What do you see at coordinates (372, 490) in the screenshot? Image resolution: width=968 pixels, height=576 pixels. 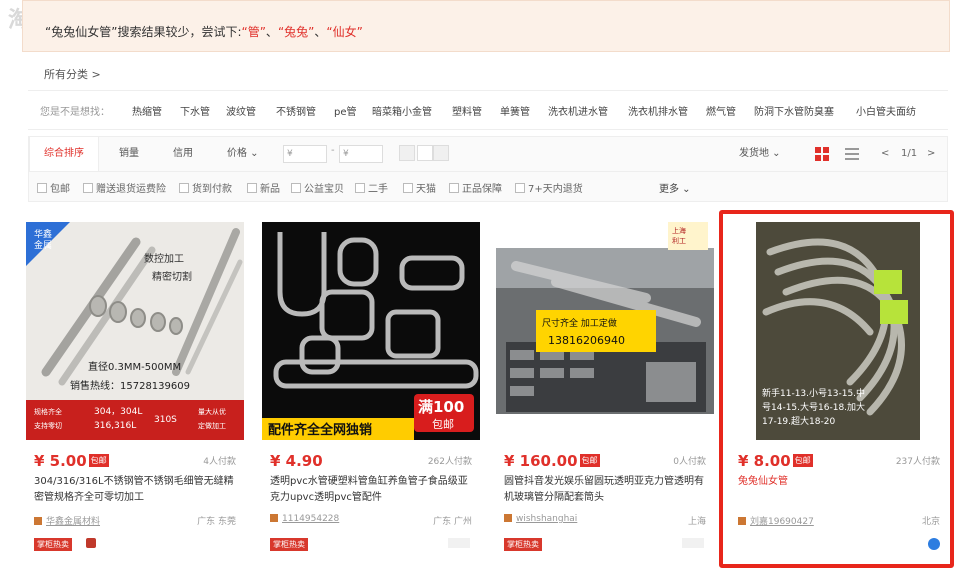 I see `product-title: 透明pvc水管硬塑料管鱼缸养鱼管子食品级亚克力upvc透明pvc管配件` at bounding box center [372, 490].